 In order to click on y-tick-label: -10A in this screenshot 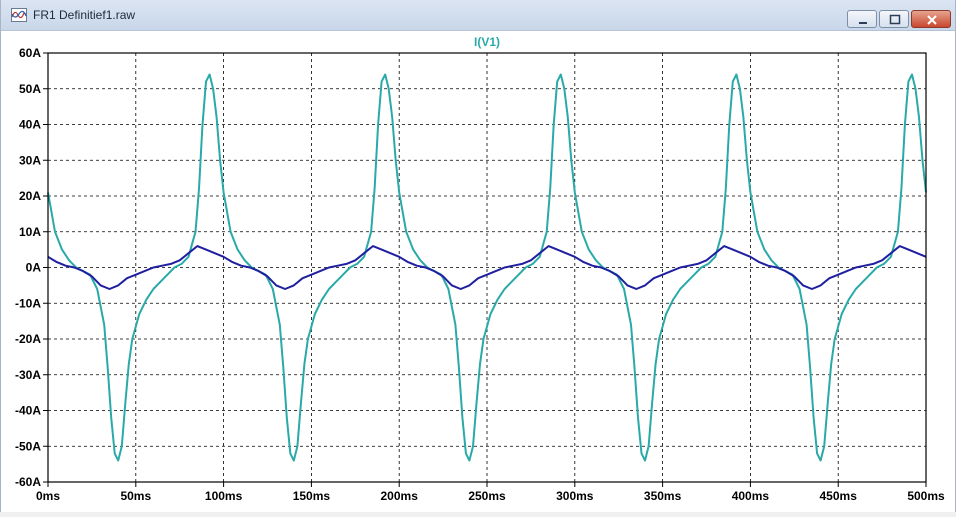, I will do `click(28, 303)`.